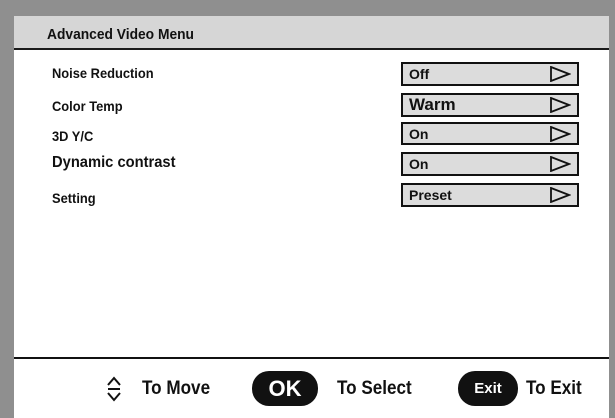 This screenshot has width=615, height=418. I want to click on 3d-yc-selector: On, so click(490, 133).